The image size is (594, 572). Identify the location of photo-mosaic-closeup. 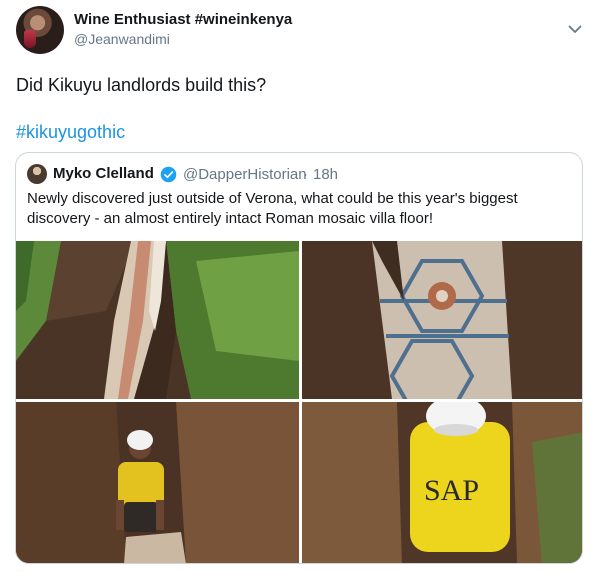
(442, 320).